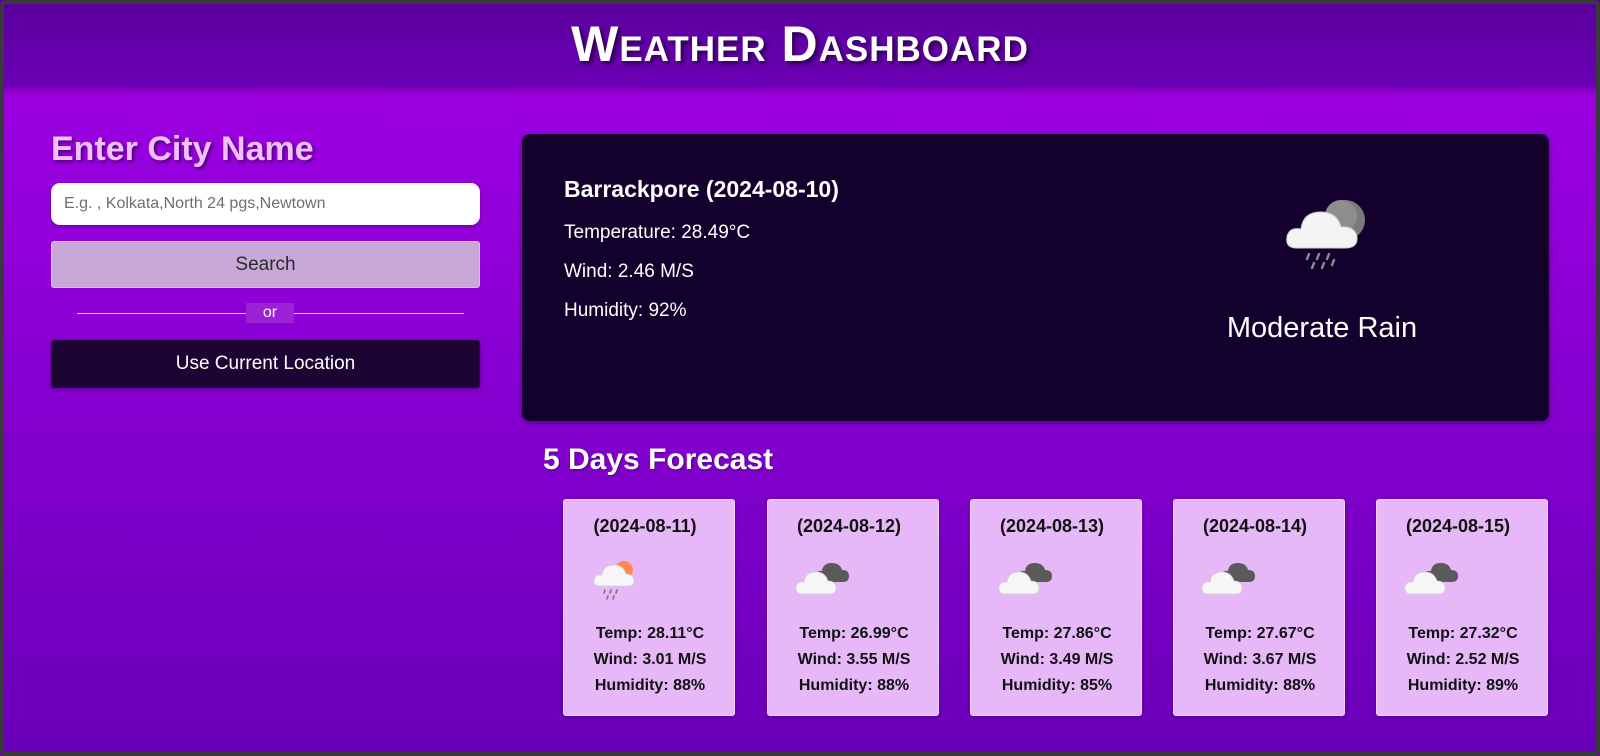 This screenshot has height=756, width=1600. I want to click on forecast-wind: Wind: 3.01 M/S, so click(650, 659).